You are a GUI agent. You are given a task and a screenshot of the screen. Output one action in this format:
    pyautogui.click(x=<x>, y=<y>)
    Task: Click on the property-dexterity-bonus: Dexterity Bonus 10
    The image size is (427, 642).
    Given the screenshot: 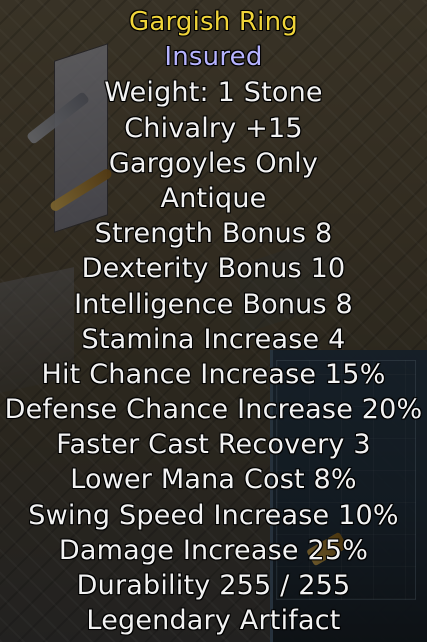 What is the action you would take?
    pyautogui.click(x=213, y=269)
    